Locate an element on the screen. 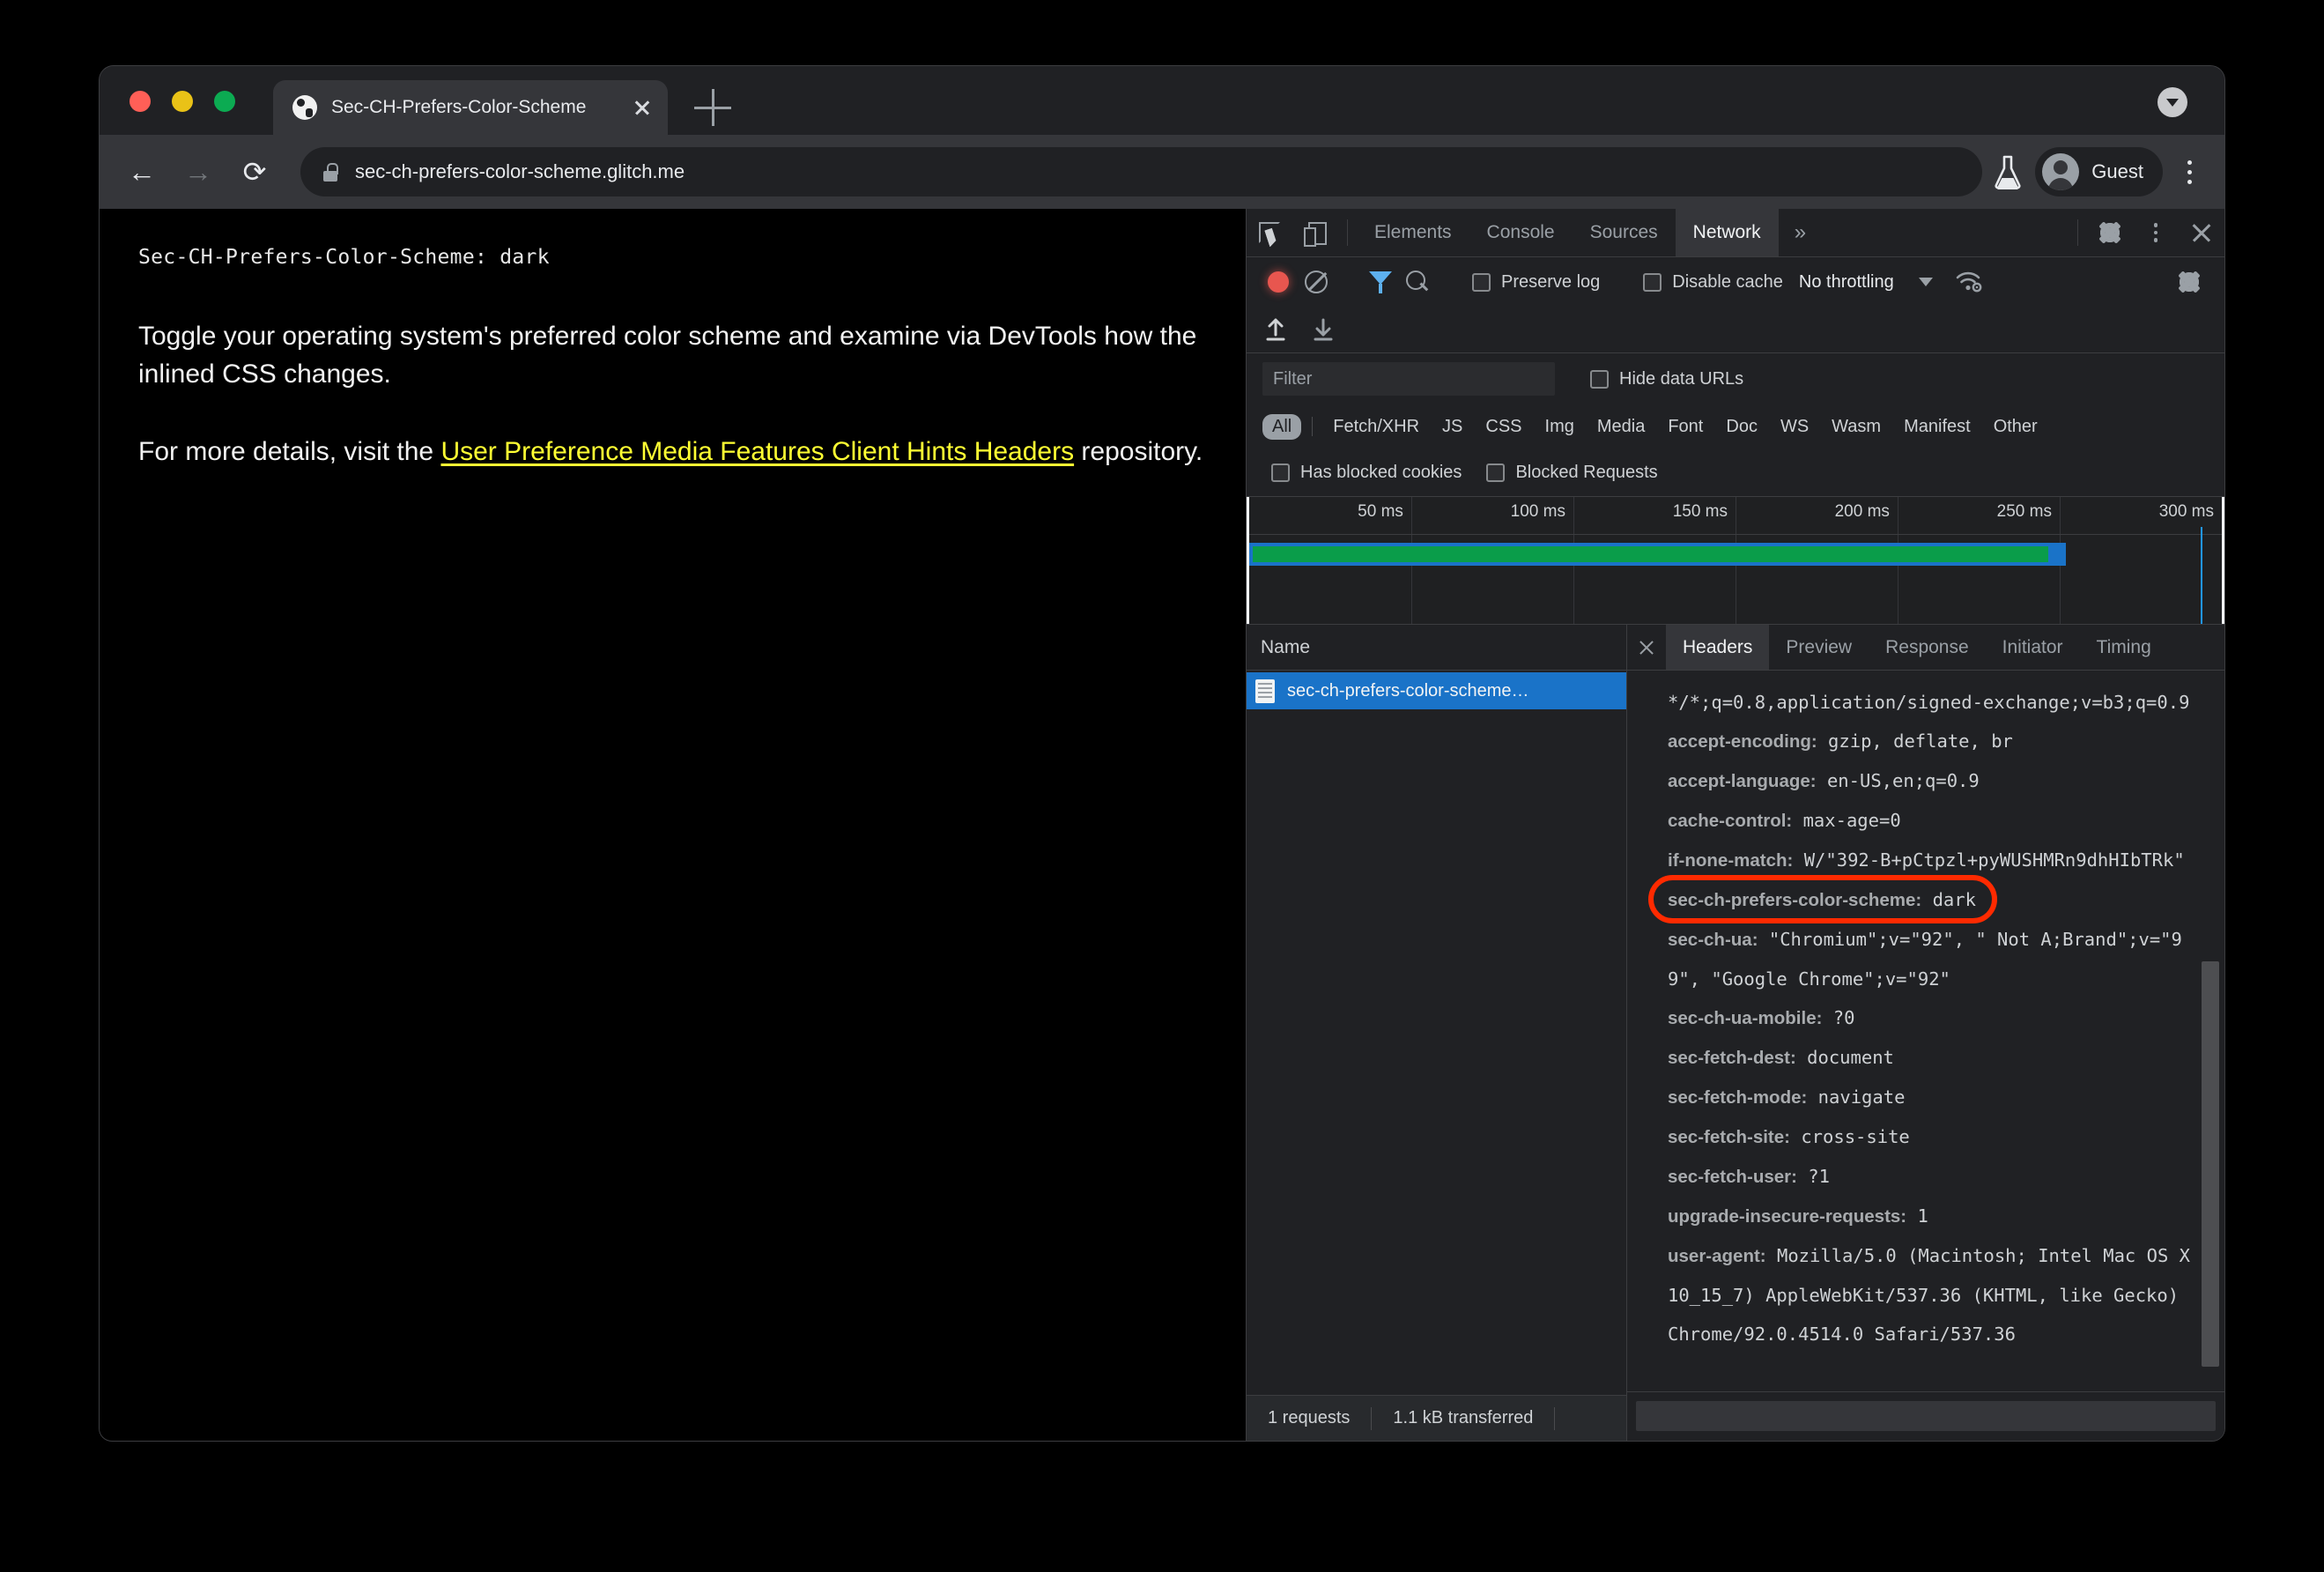 This screenshot has height=1572, width=2324. header-value: ?1 is located at coordinates (1813, 1176).